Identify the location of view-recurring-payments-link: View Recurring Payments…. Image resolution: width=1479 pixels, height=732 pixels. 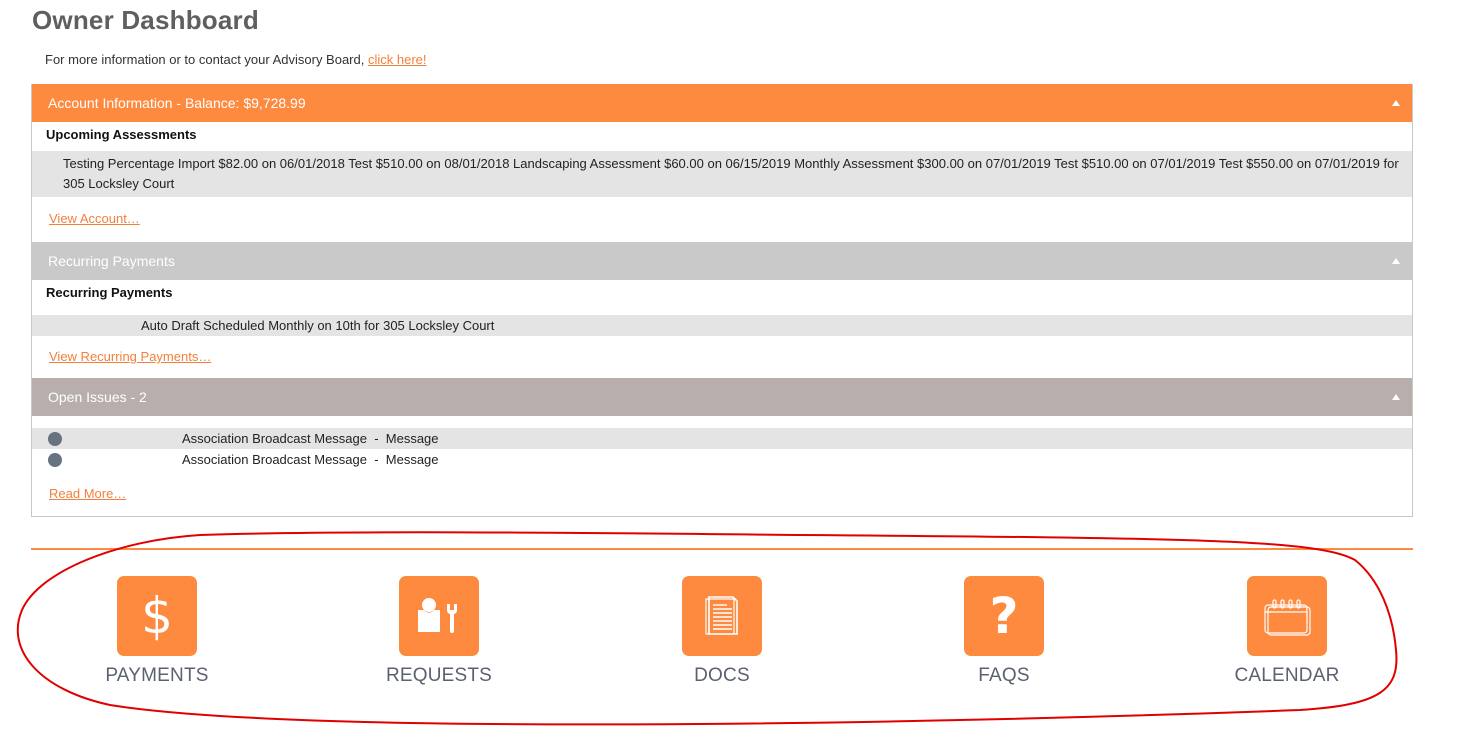
(722, 357).